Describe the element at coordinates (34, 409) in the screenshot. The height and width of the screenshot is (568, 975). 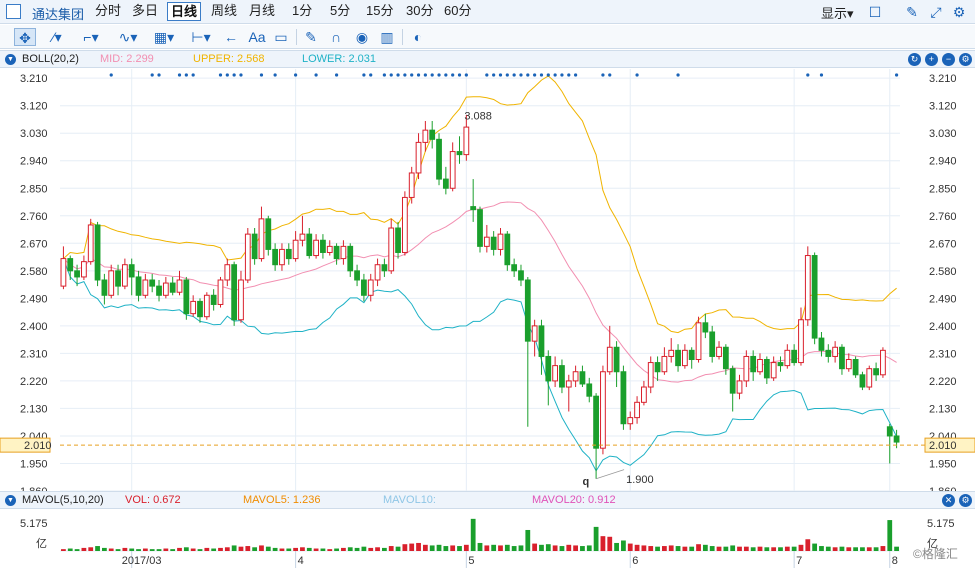
I see `price-tick-left: 2.130` at that location.